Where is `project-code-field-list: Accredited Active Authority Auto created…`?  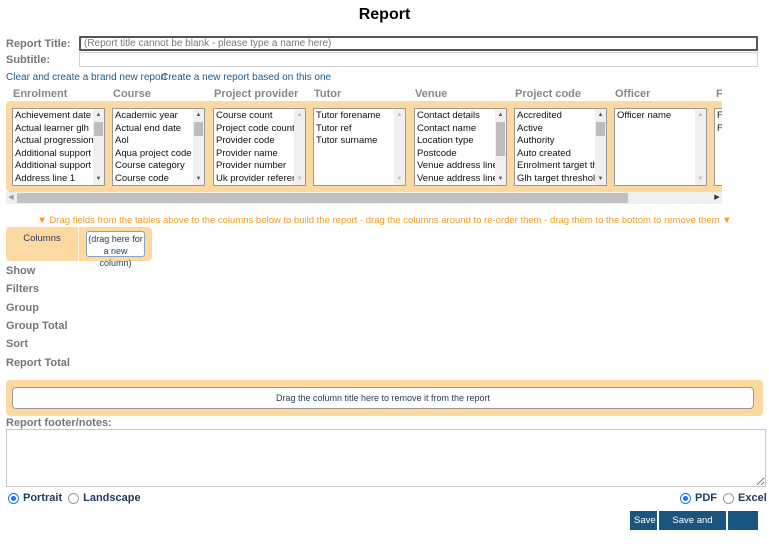
project-code-field-list: Accredited Active Authority Auto created… is located at coordinates (560, 147).